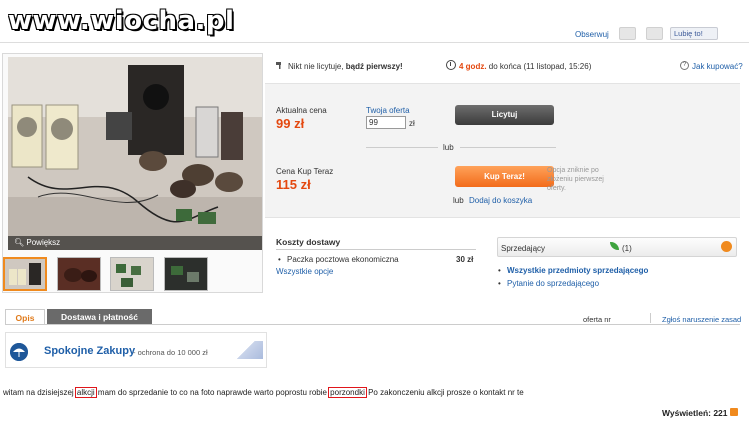 The image size is (749, 426). I want to click on shipping-price: 30 zł, so click(465, 259).